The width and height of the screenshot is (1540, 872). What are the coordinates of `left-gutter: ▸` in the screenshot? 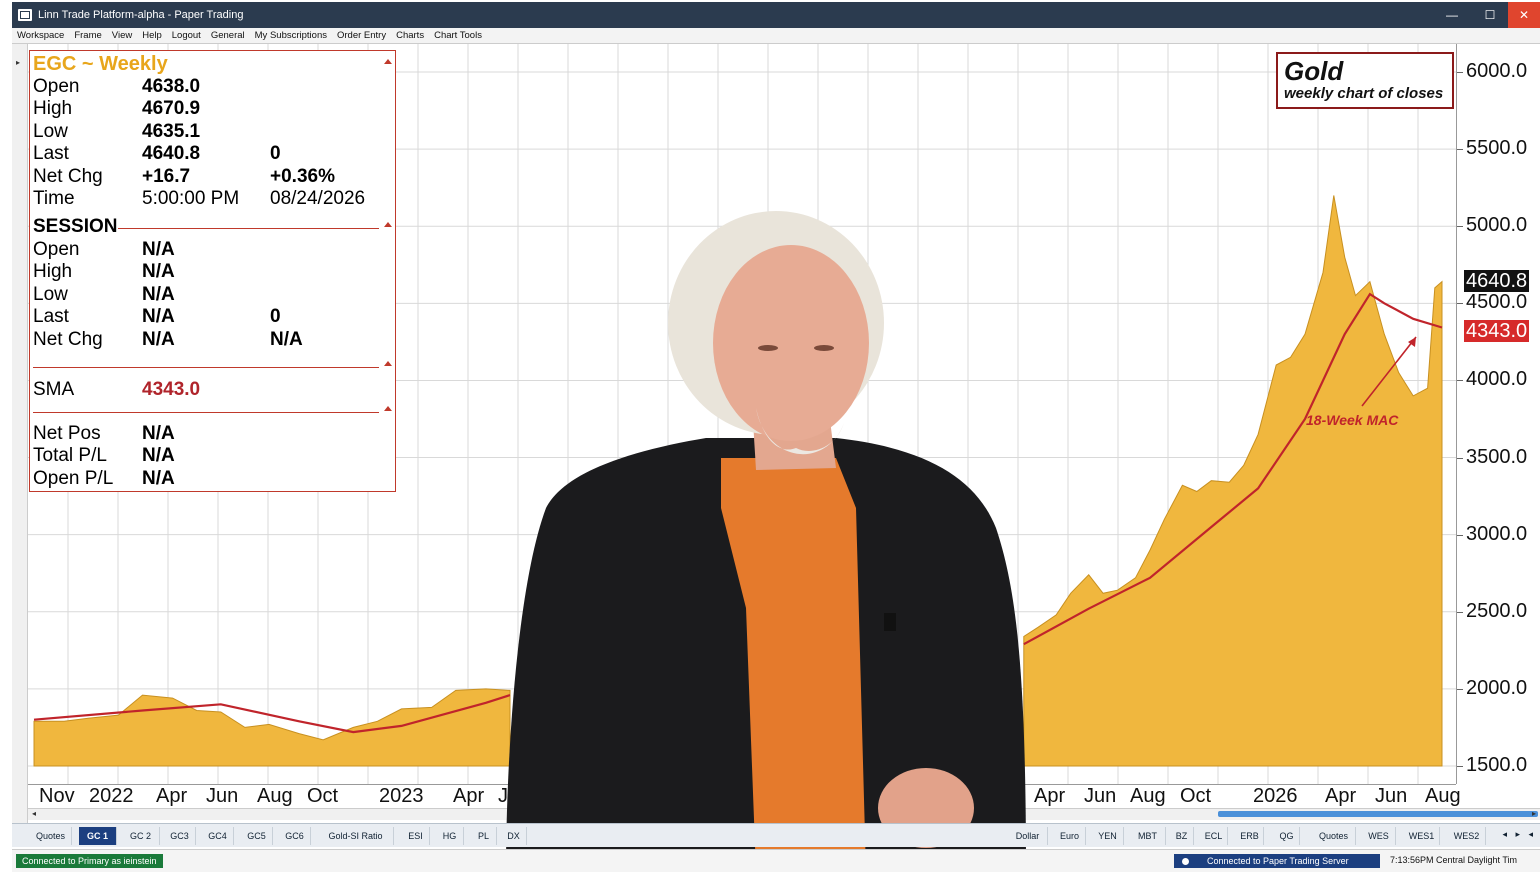 It's located at (20, 434).